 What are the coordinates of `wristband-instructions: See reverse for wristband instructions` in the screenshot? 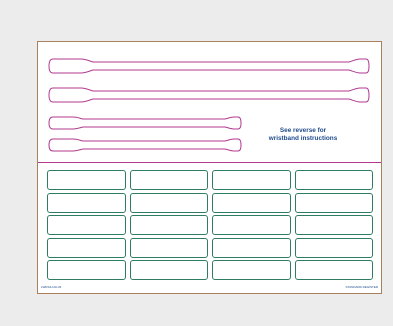 It's located at (303, 135).